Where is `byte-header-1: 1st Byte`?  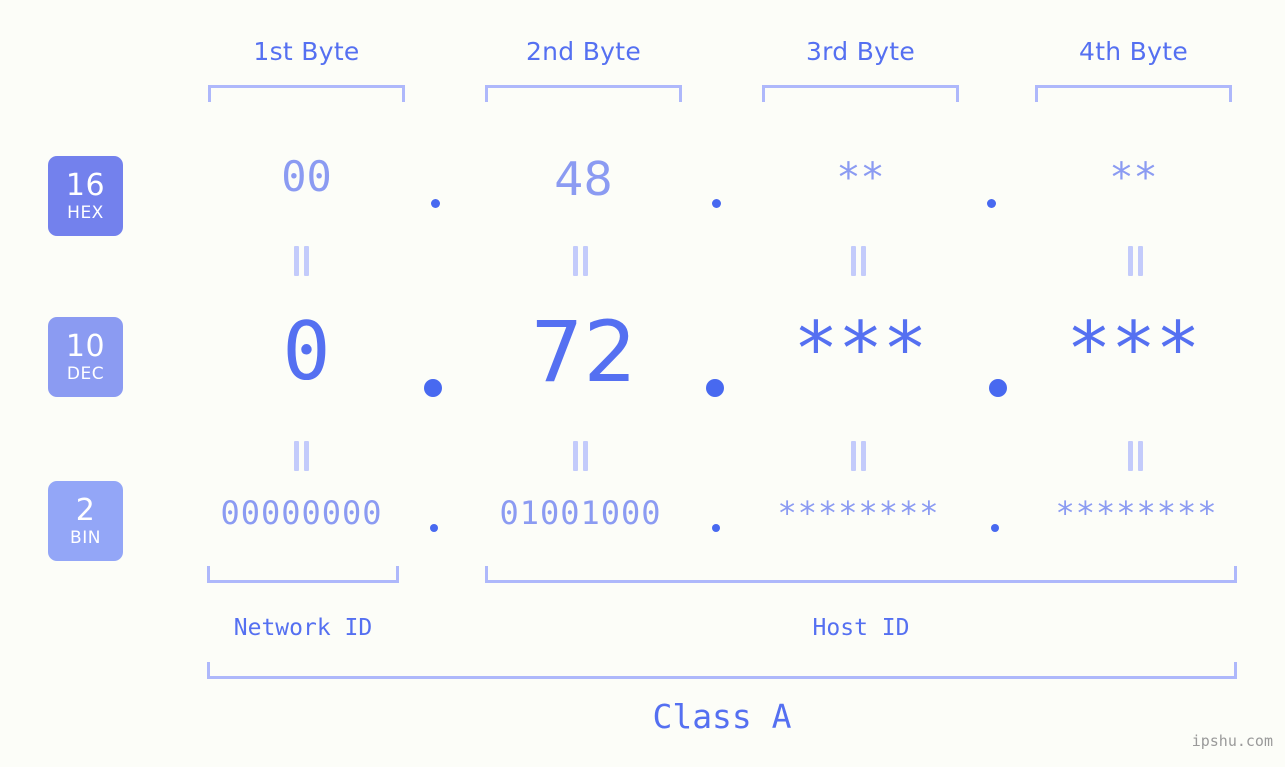
byte-header-1: 1st Byte is located at coordinates (306, 51).